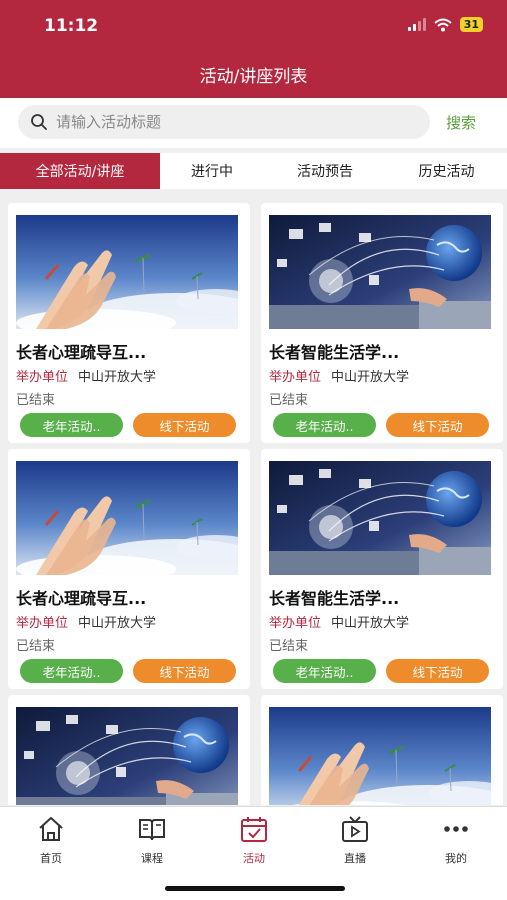 Image resolution: width=507 pixels, height=900 pixels. I want to click on tab-upcoming: 活动预告, so click(325, 171).